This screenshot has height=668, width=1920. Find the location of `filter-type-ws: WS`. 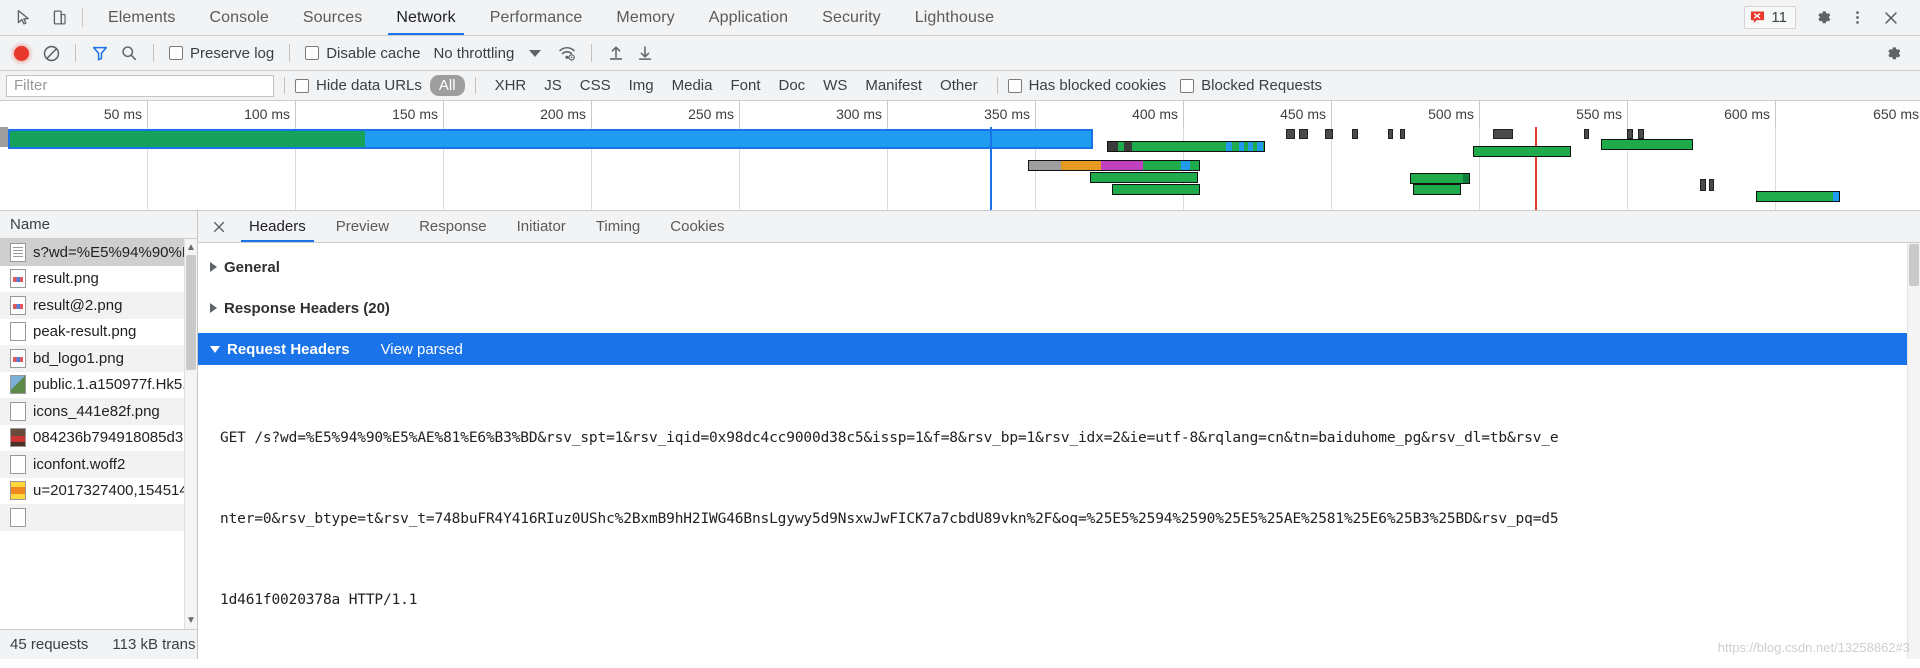

filter-type-ws: WS is located at coordinates (835, 85).